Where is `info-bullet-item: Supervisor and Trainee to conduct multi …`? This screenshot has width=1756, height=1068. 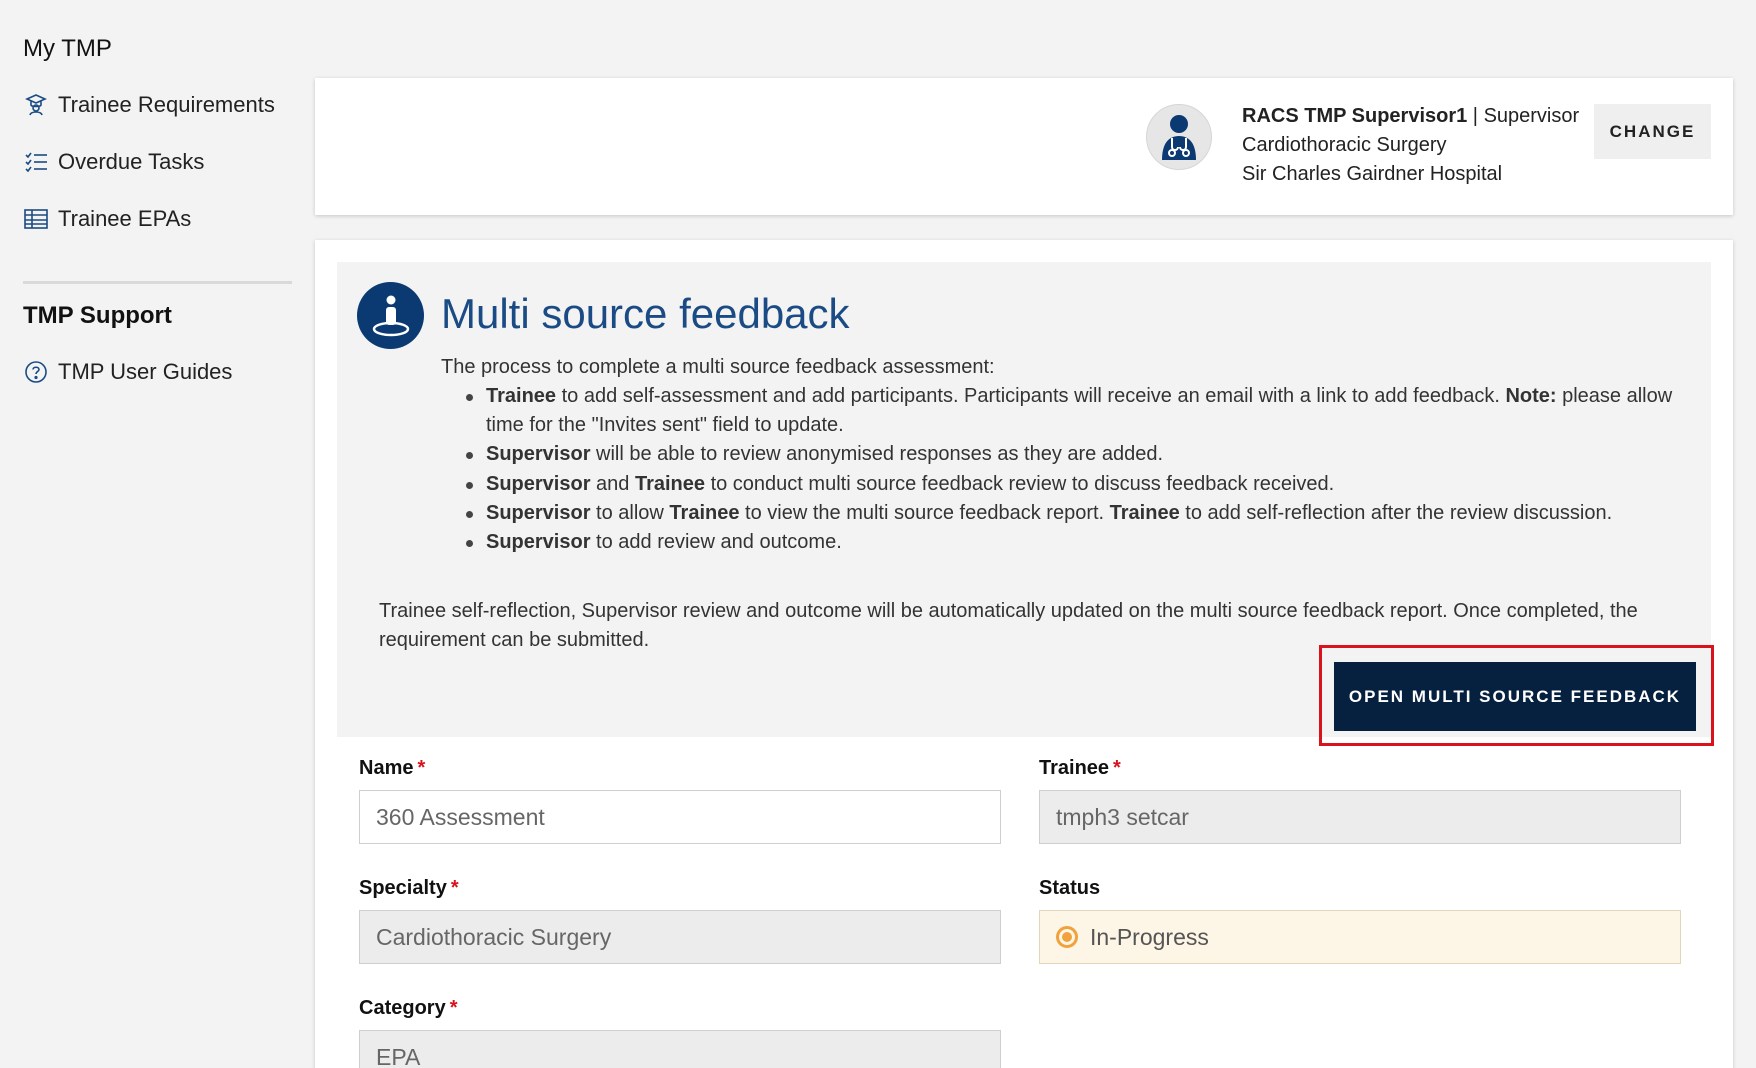 info-bullet-item: Supervisor and Trainee to conduct multi … is located at coordinates (1071, 484).